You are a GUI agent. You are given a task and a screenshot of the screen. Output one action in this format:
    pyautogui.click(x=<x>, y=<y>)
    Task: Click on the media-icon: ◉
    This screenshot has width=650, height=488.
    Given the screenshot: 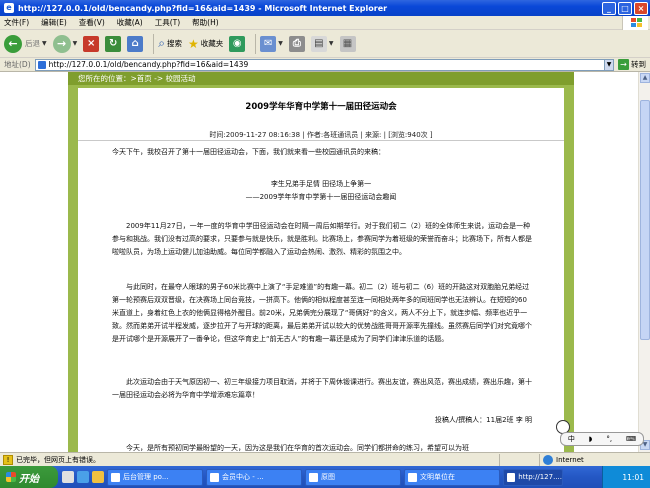 What is the action you would take?
    pyautogui.click(x=237, y=43)
    